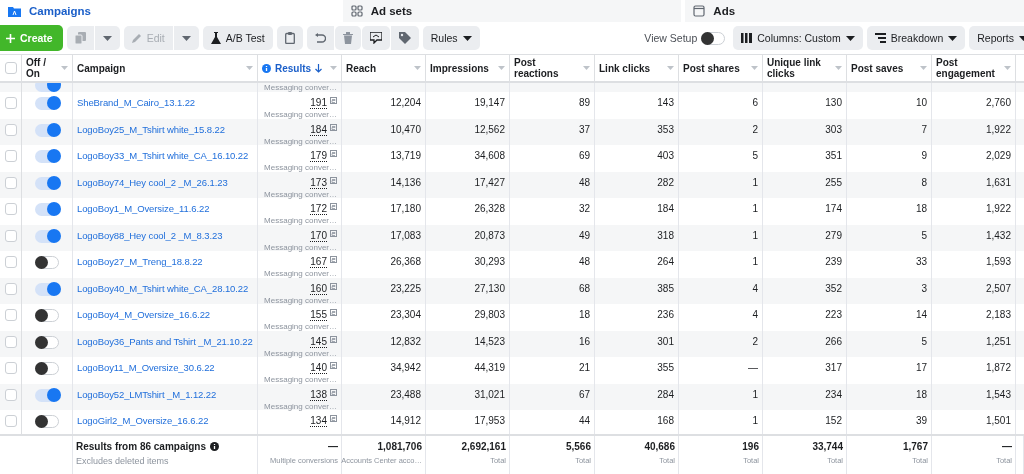  I want to click on campaign-link: LogoBoy40_M_Tshirt white_CA_28.10.22, so click(163, 288).